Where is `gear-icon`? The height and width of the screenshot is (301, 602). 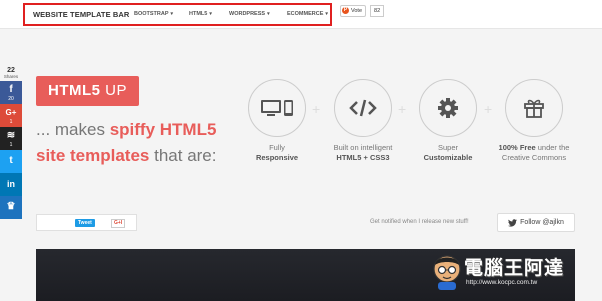
gear-icon is located at coordinates (448, 108).